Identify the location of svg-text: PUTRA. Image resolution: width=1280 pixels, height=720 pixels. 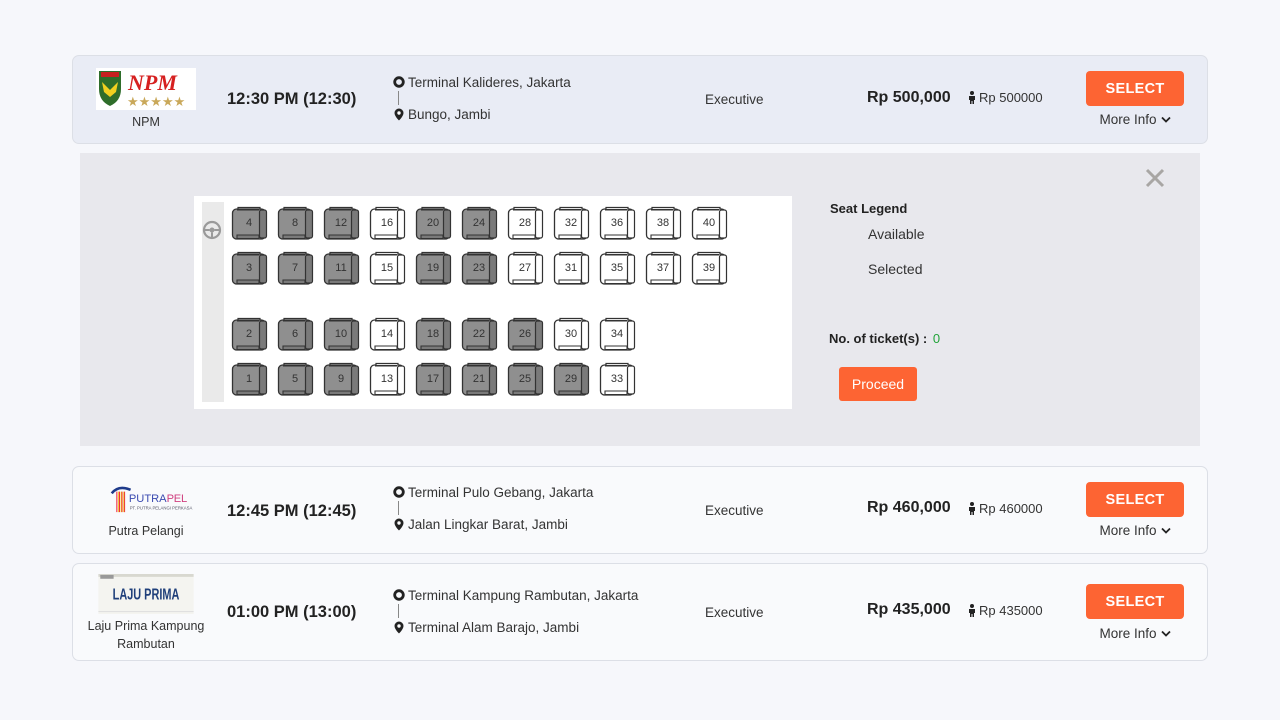
(148, 499).